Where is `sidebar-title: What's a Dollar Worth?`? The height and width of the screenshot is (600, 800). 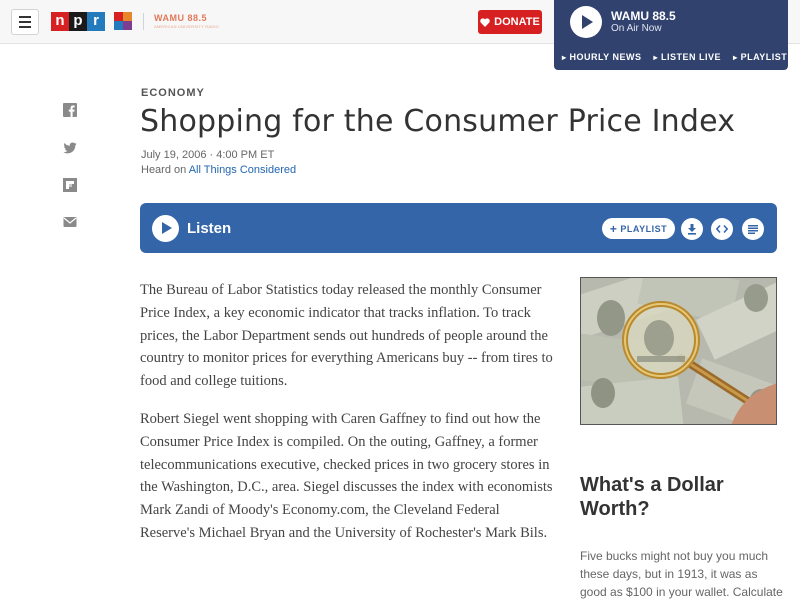
sidebar-title: What's a Dollar Worth? is located at coordinates (680, 497).